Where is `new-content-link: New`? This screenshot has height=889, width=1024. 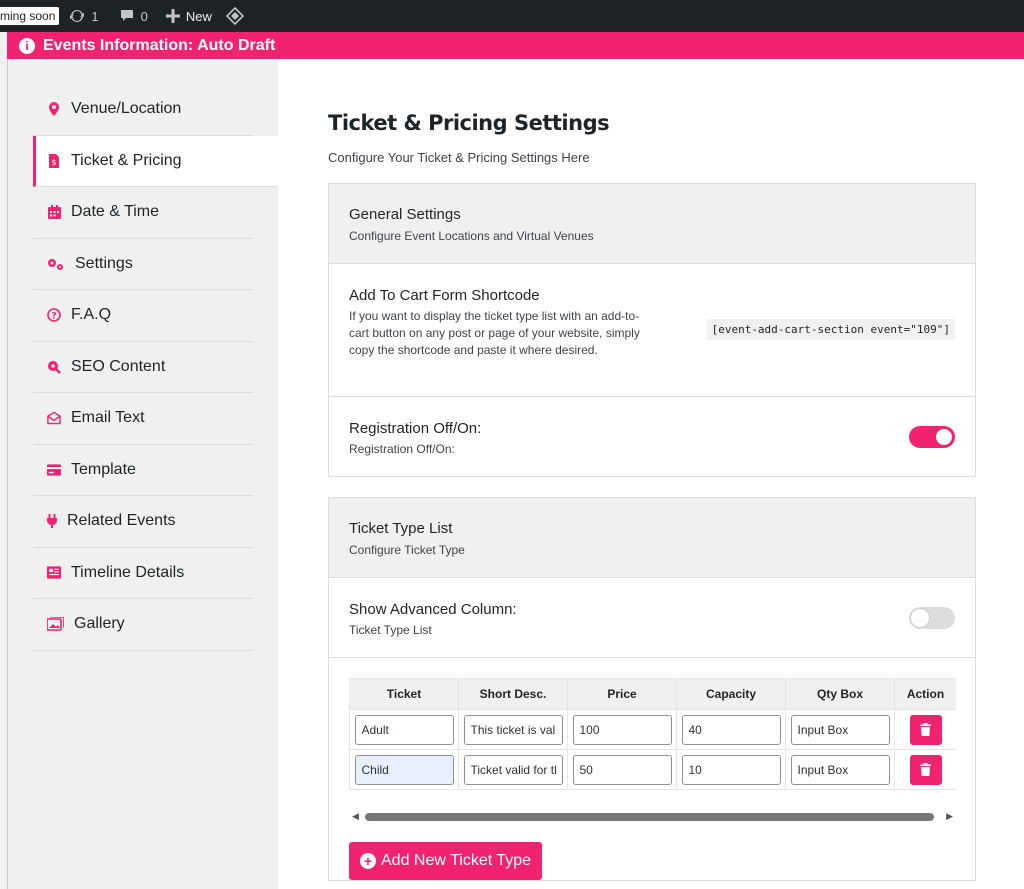 new-content-link: New is located at coordinates (188, 16).